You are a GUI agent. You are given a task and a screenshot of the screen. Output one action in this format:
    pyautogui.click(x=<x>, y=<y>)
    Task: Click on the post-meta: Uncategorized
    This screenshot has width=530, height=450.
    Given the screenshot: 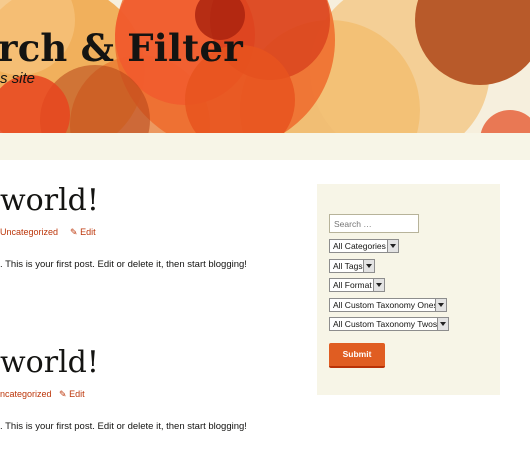 What is the action you would take?
    pyautogui.click(x=29, y=232)
    